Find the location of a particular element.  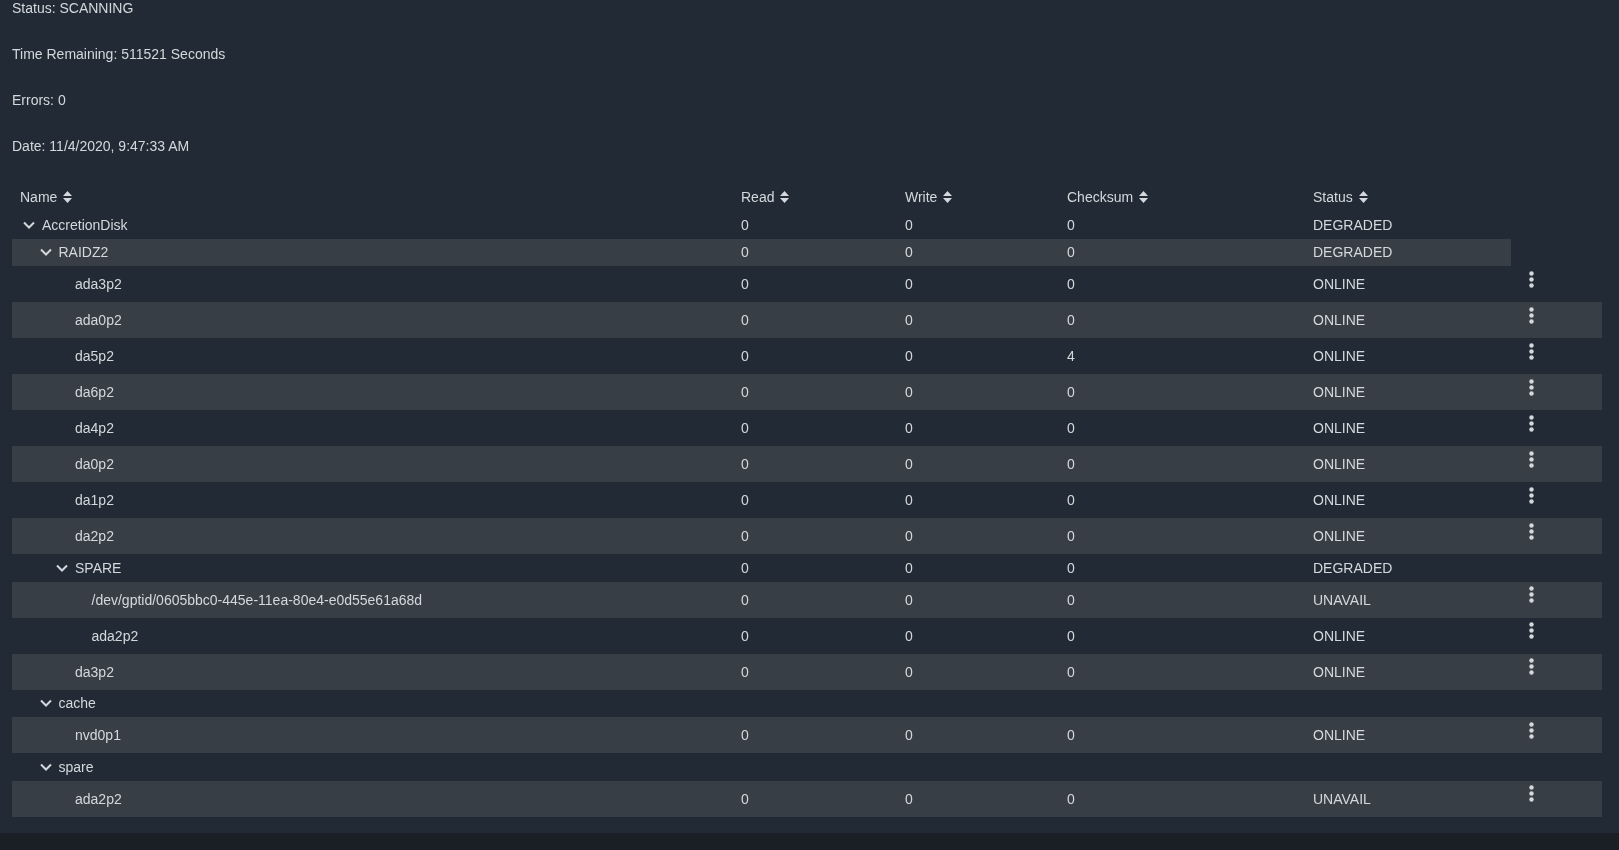

device-name: da5p2 is located at coordinates (94, 356).